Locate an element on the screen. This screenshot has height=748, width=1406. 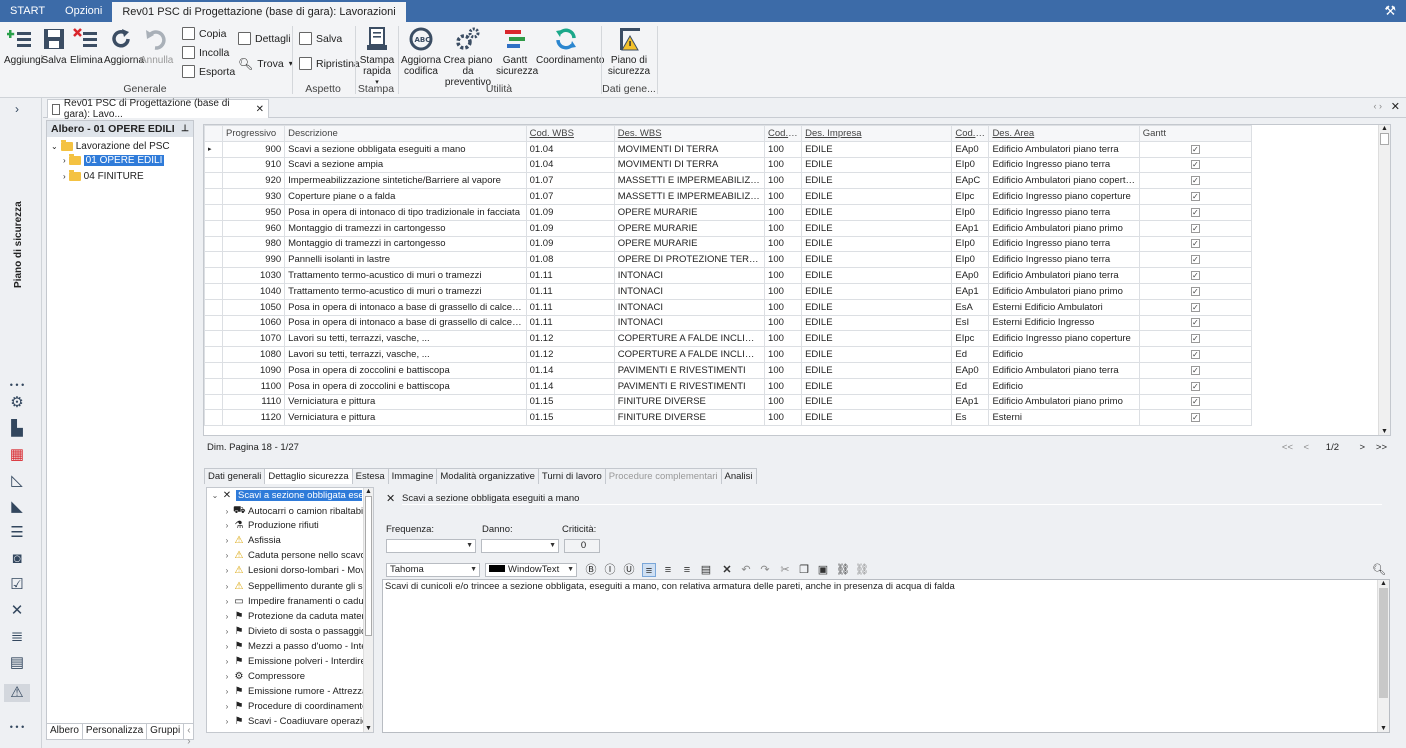
tab-gruppi: Gruppi is located at coordinates (166, 731).